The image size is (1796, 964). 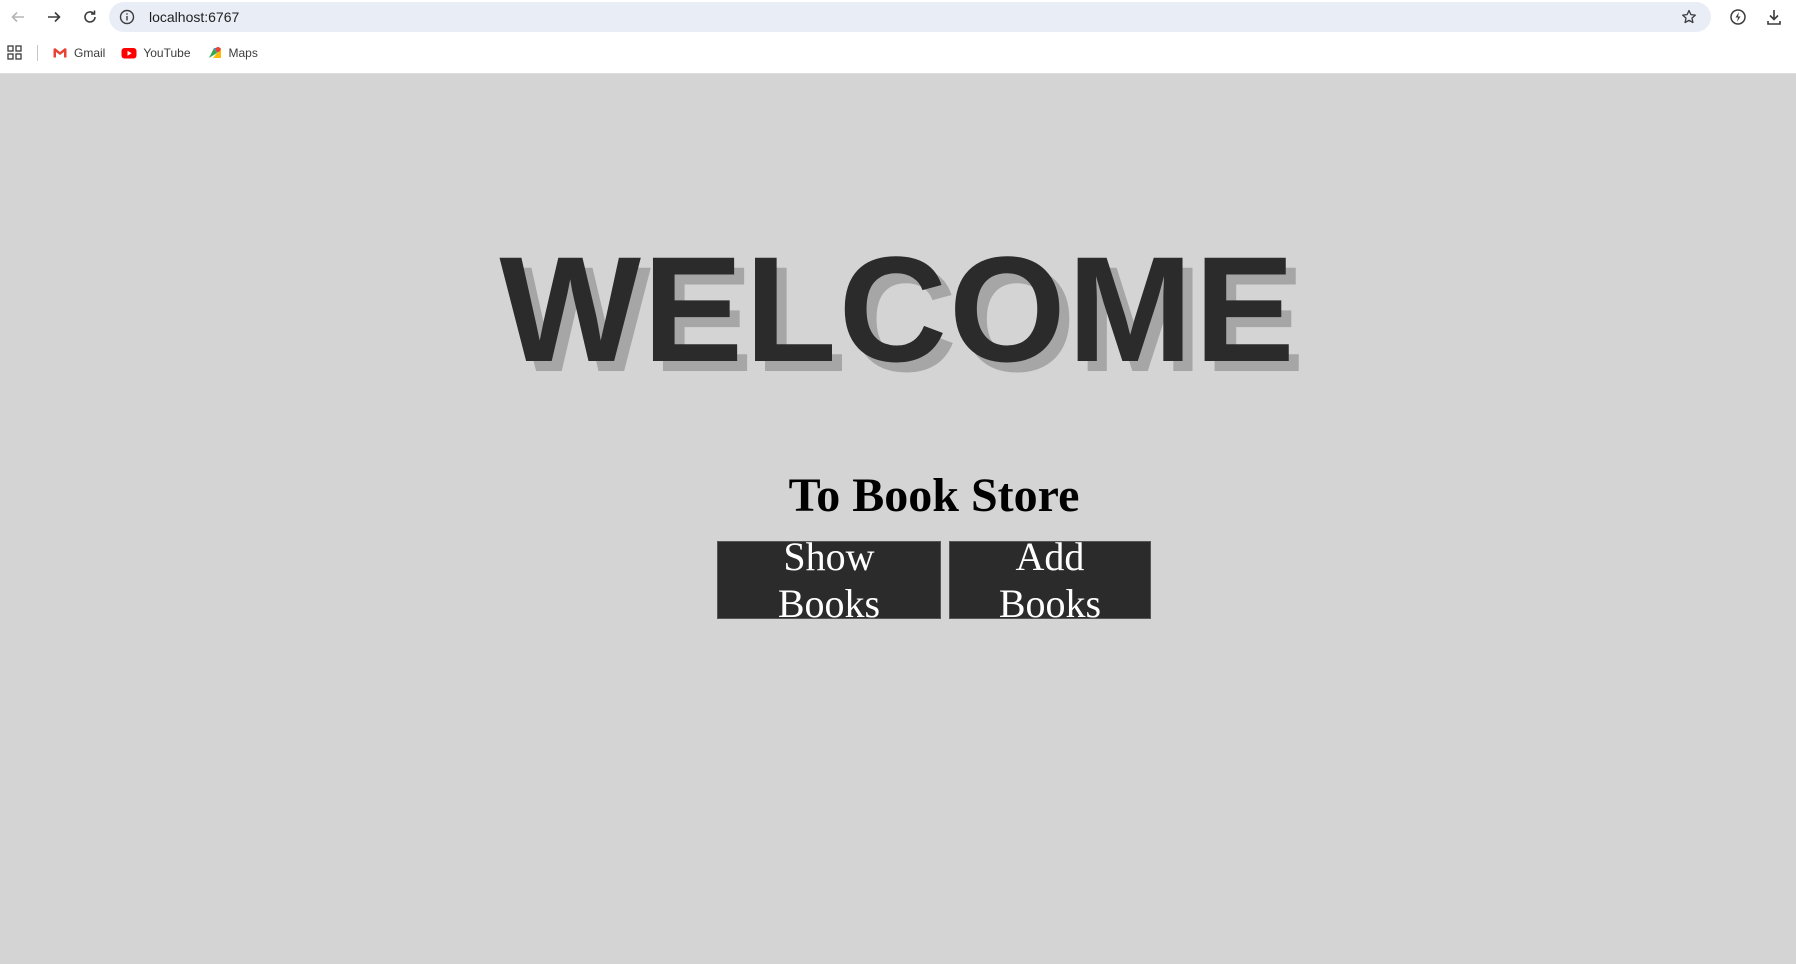 I want to click on forward-button, so click(x=54, y=17).